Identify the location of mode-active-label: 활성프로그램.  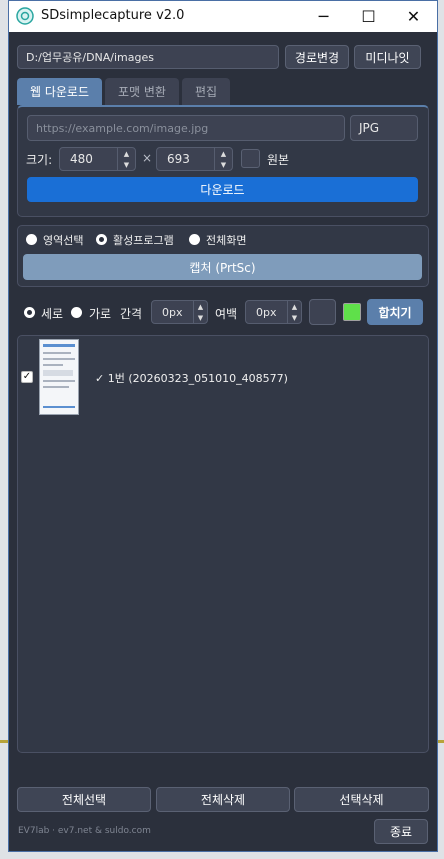
(143, 240).